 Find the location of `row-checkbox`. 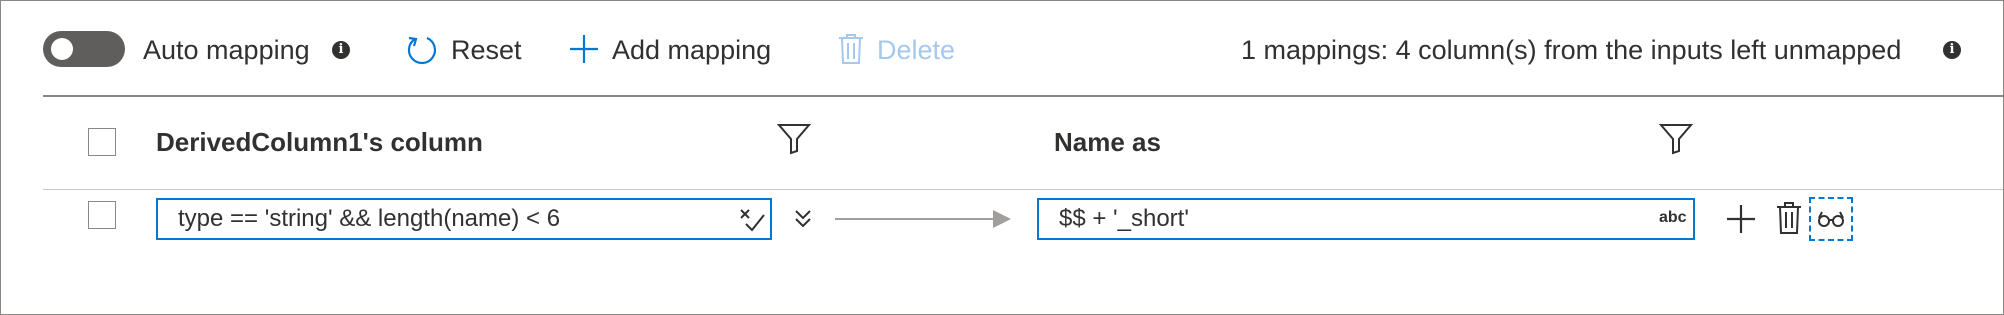

row-checkbox is located at coordinates (102, 215).